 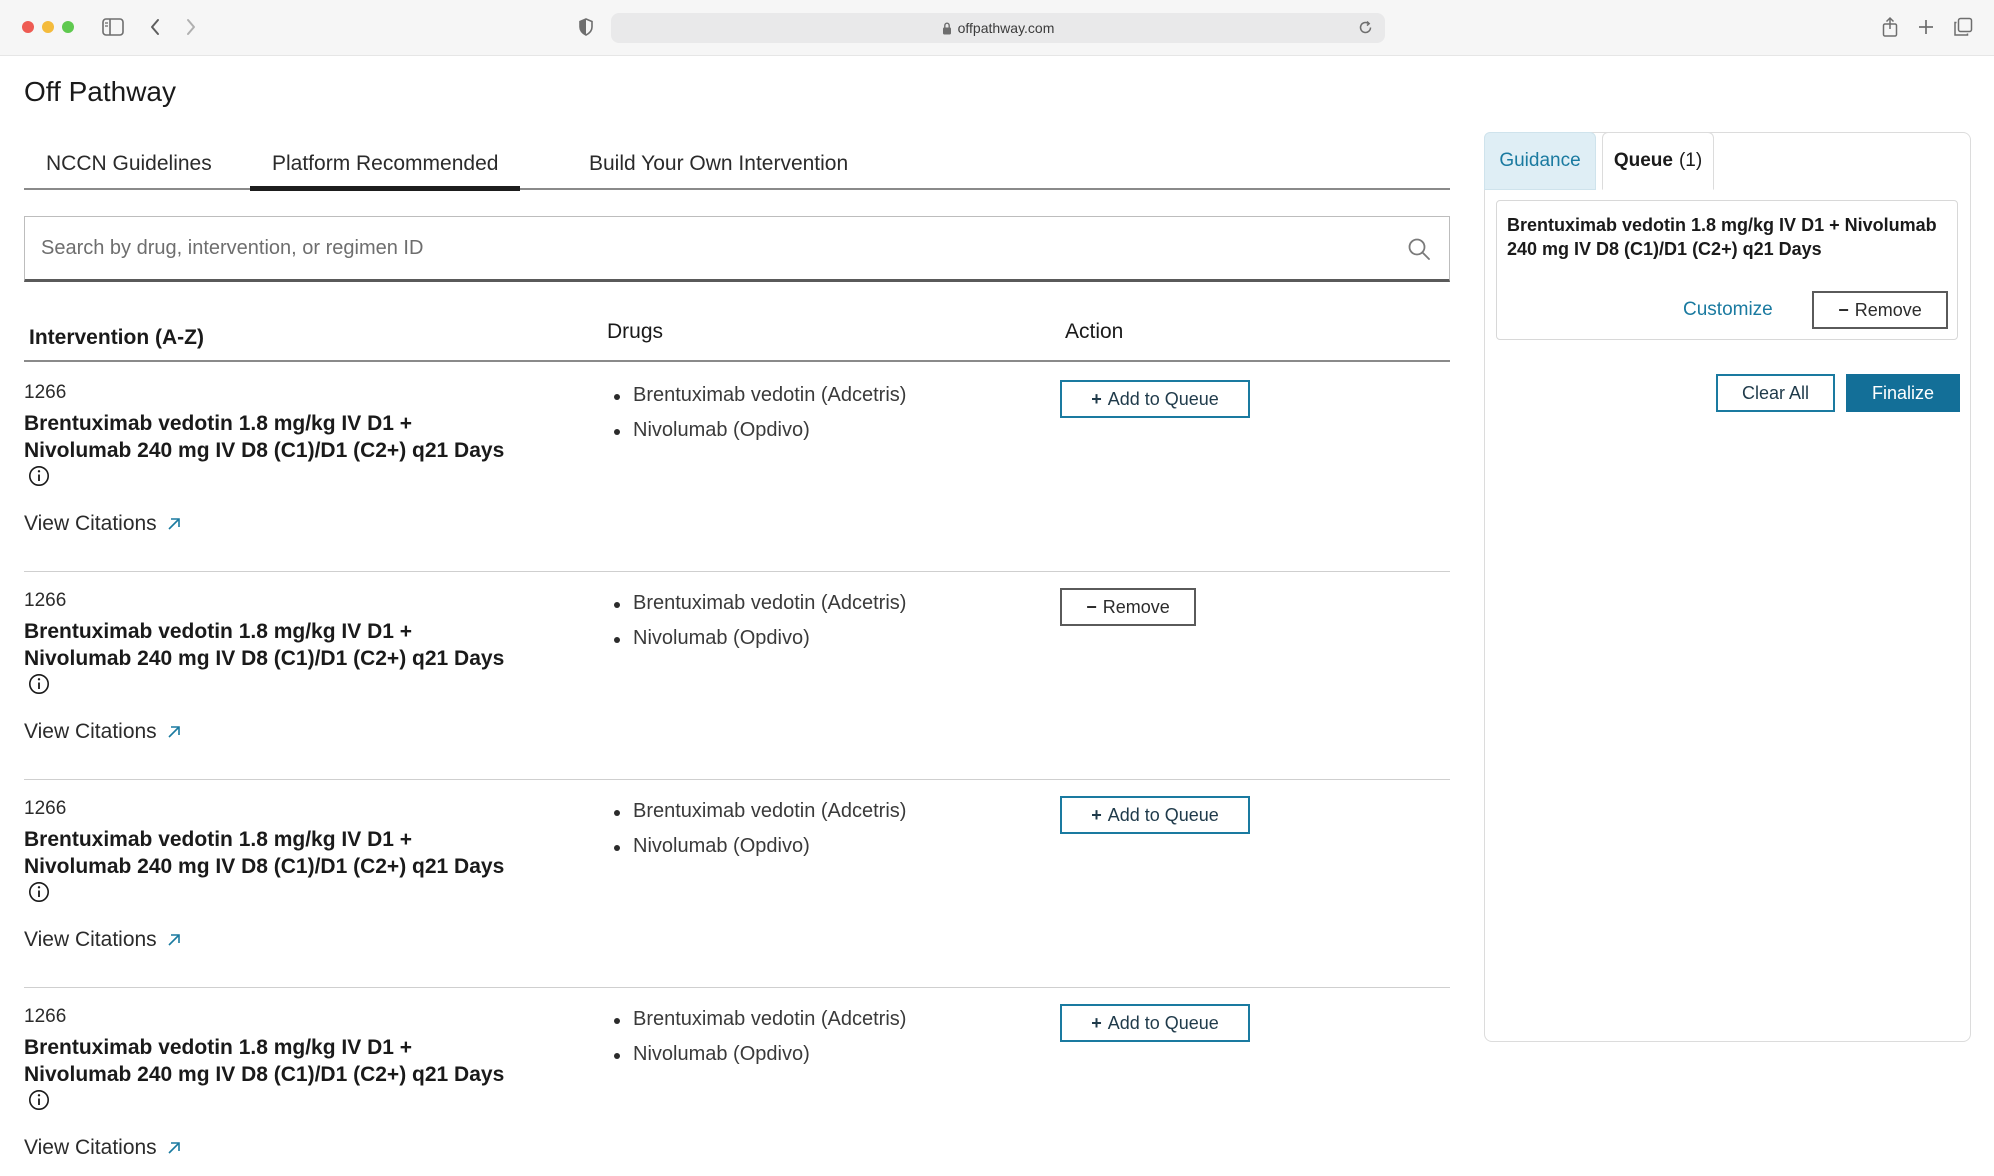 What do you see at coordinates (1775, 393) in the screenshot?
I see `clear-all-button: Clear All` at bounding box center [1775, 393].